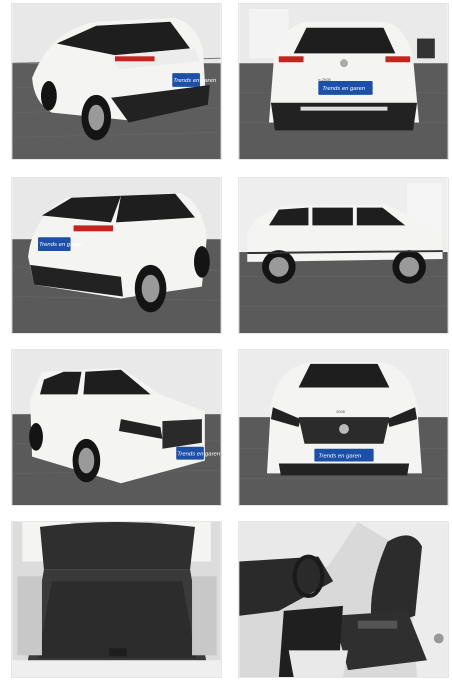  I want to click on car-rear-image: e-2008 Trends en garen, so click(343, 81).